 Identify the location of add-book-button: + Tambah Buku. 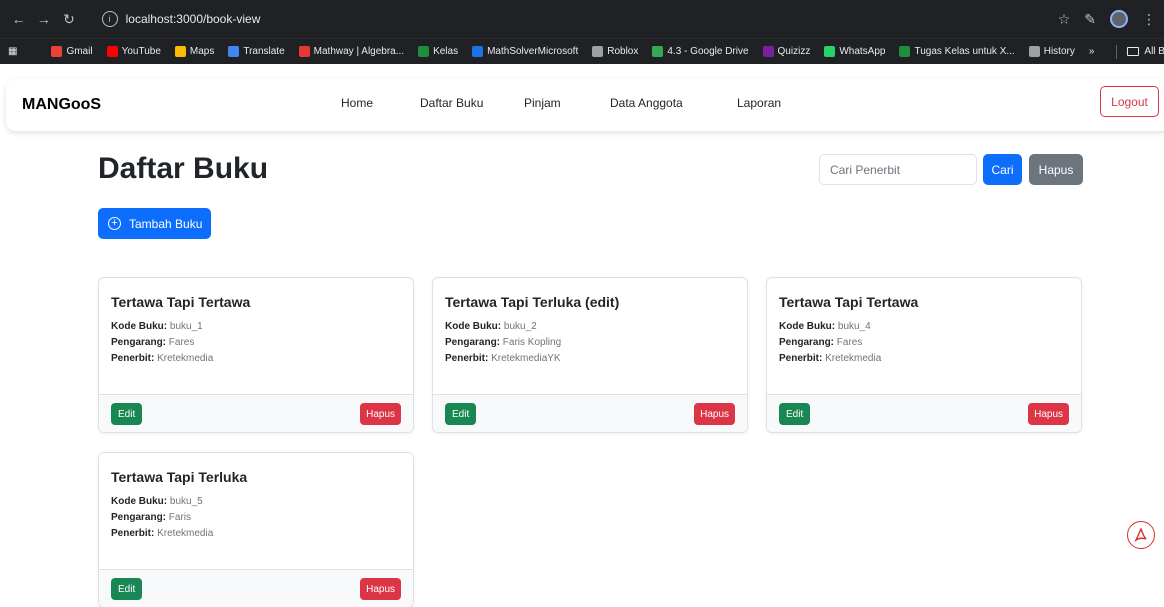
(154, 223).